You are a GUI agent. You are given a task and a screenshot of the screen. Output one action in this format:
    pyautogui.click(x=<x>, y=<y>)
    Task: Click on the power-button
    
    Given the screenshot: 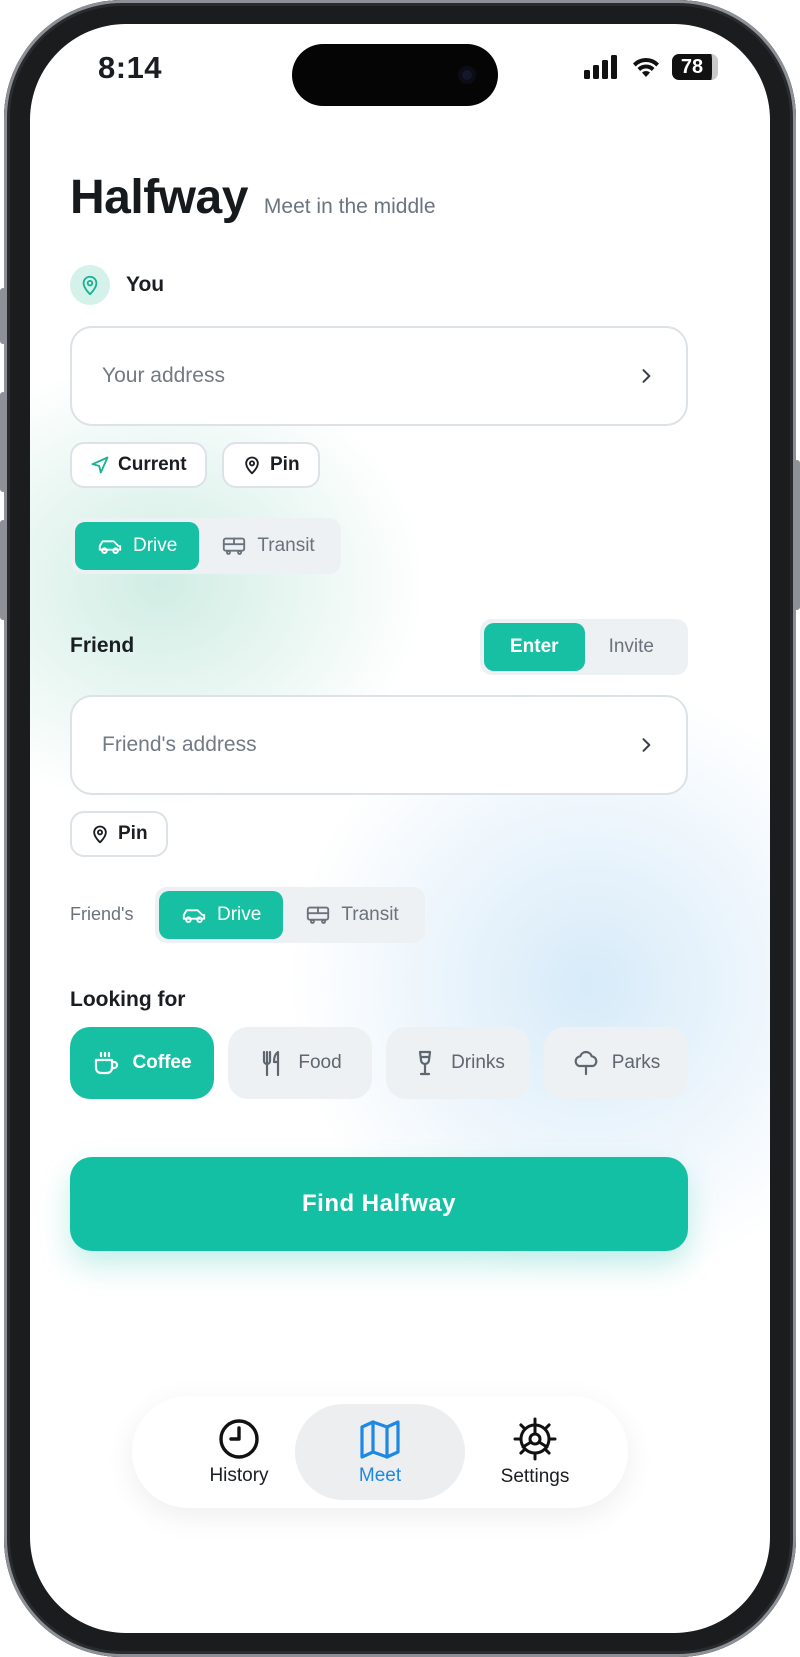 What is the action you would take?
    pyautogui.click(x=797, y=535)
    